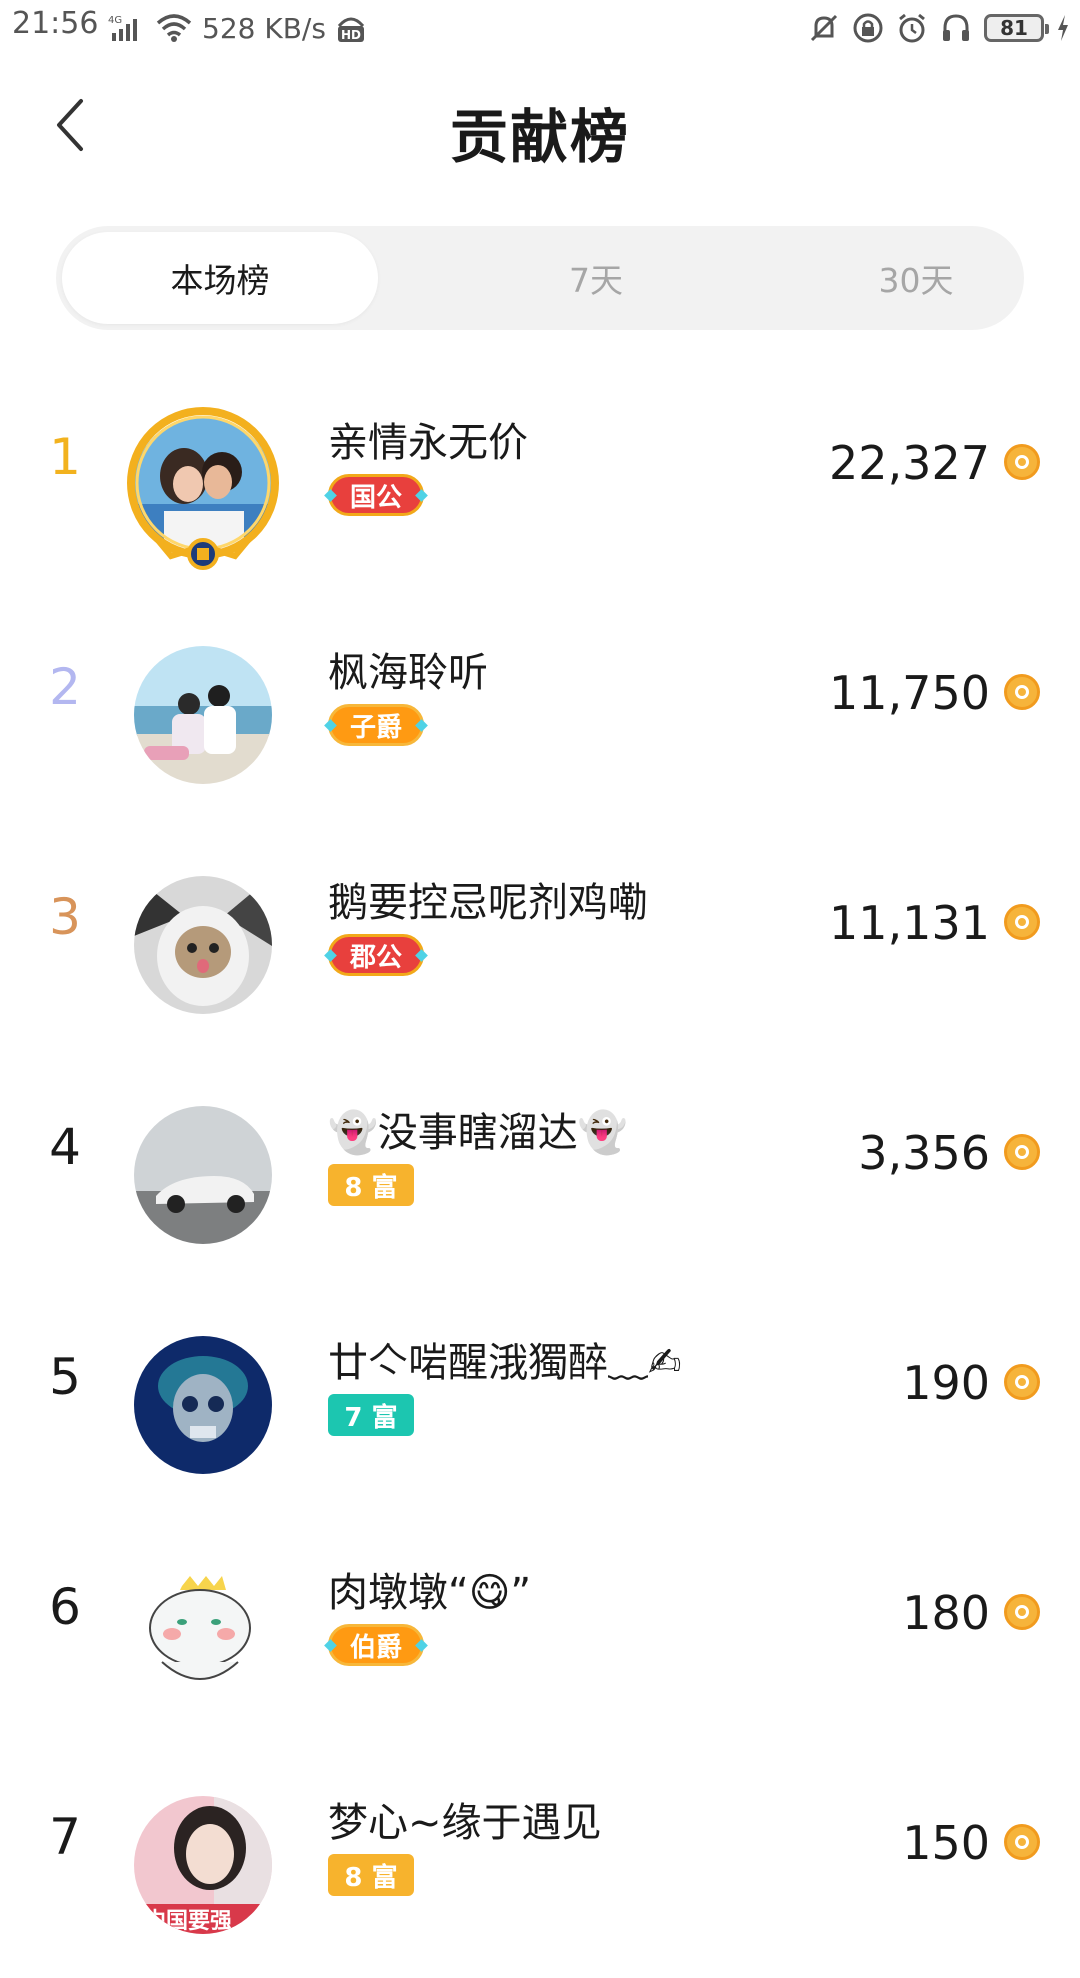 The height and width of the screenshot is (1978, 1080). What do you see at coordinates (488, 903) in the screenshot?
I see `user-name: 鹅要控忌呢剂鸡嘞` at bounding box center [488, 903].